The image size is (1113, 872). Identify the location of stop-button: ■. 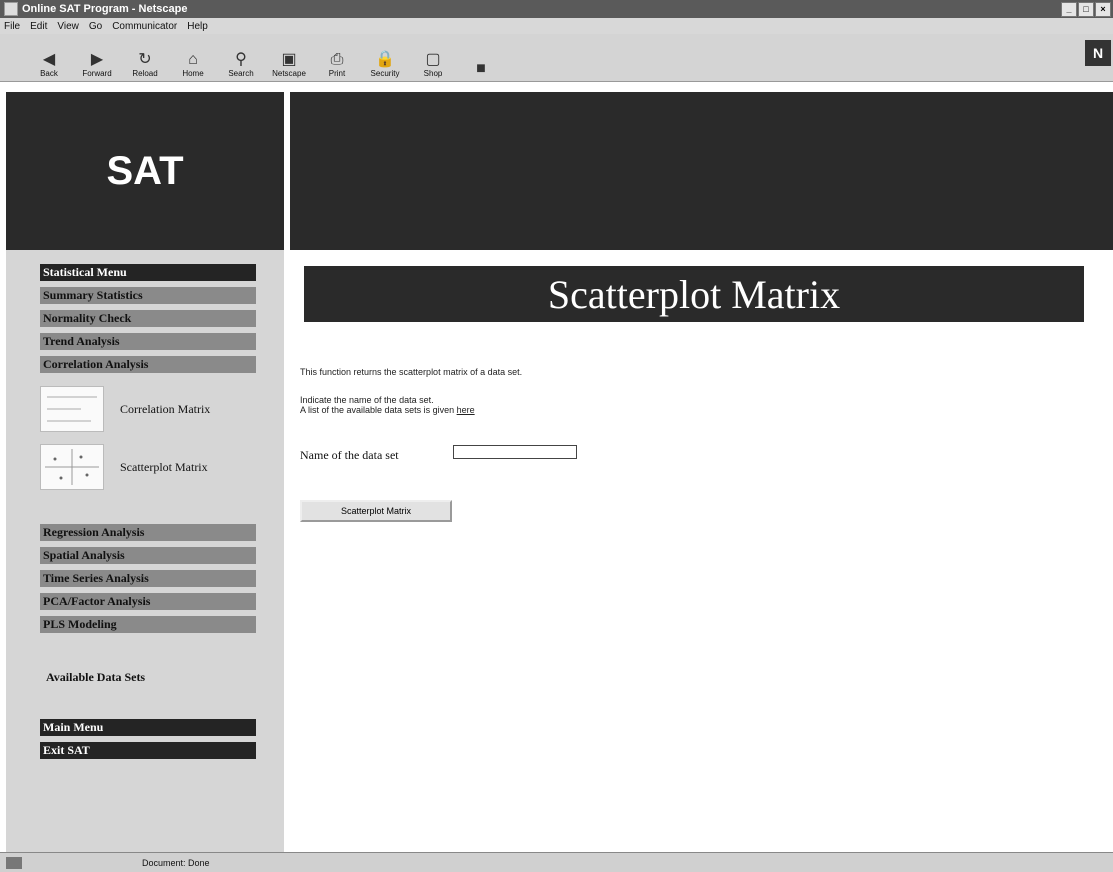
(481, 60).